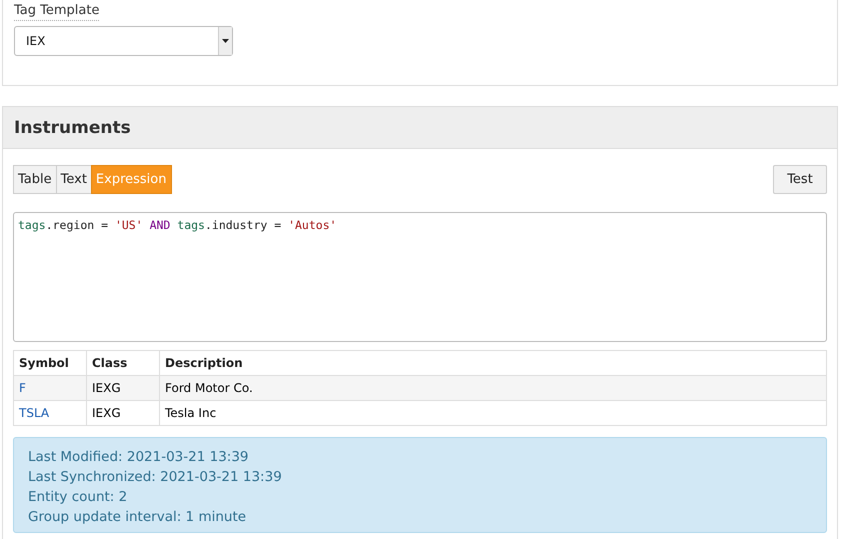 Image resolution: width=841 pixels, height=539 pixels. I want to click on info-text: Last Modified: 2021-03-21 13:39, so click(139, 457).